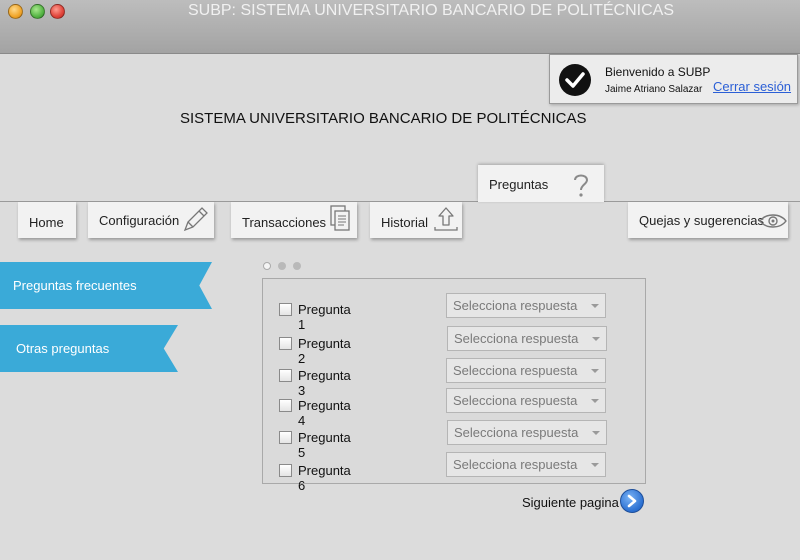  What do you see at coordinates (284, 222) in the screenshot?
I see `tab-transacciones-label: Transacciones` at bounding box center [284, 222].